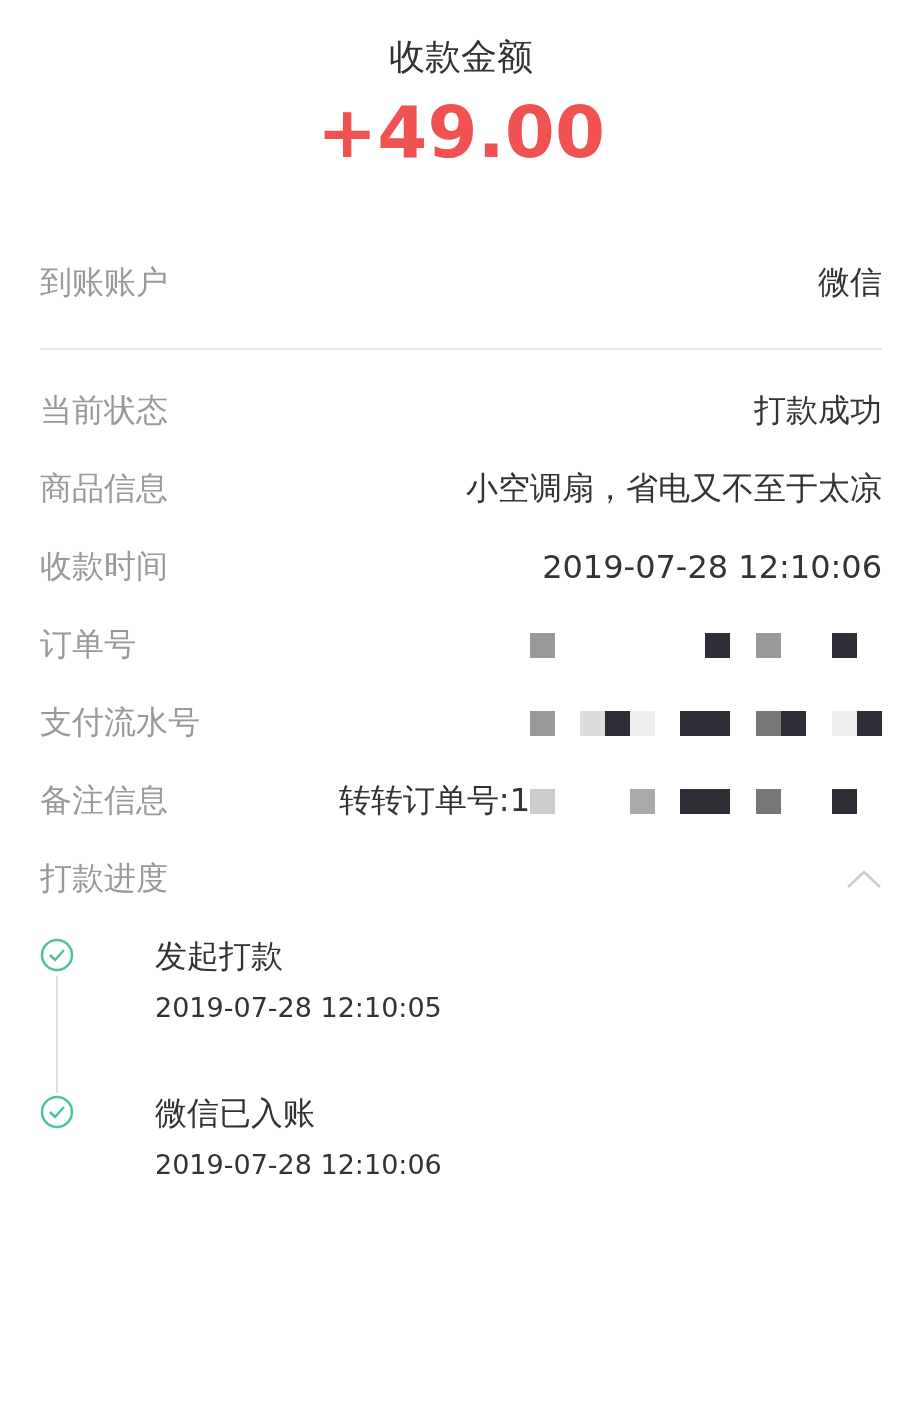 The image size is (922, 1428). I want to click on chevron-up-icon, so click(864, 879).